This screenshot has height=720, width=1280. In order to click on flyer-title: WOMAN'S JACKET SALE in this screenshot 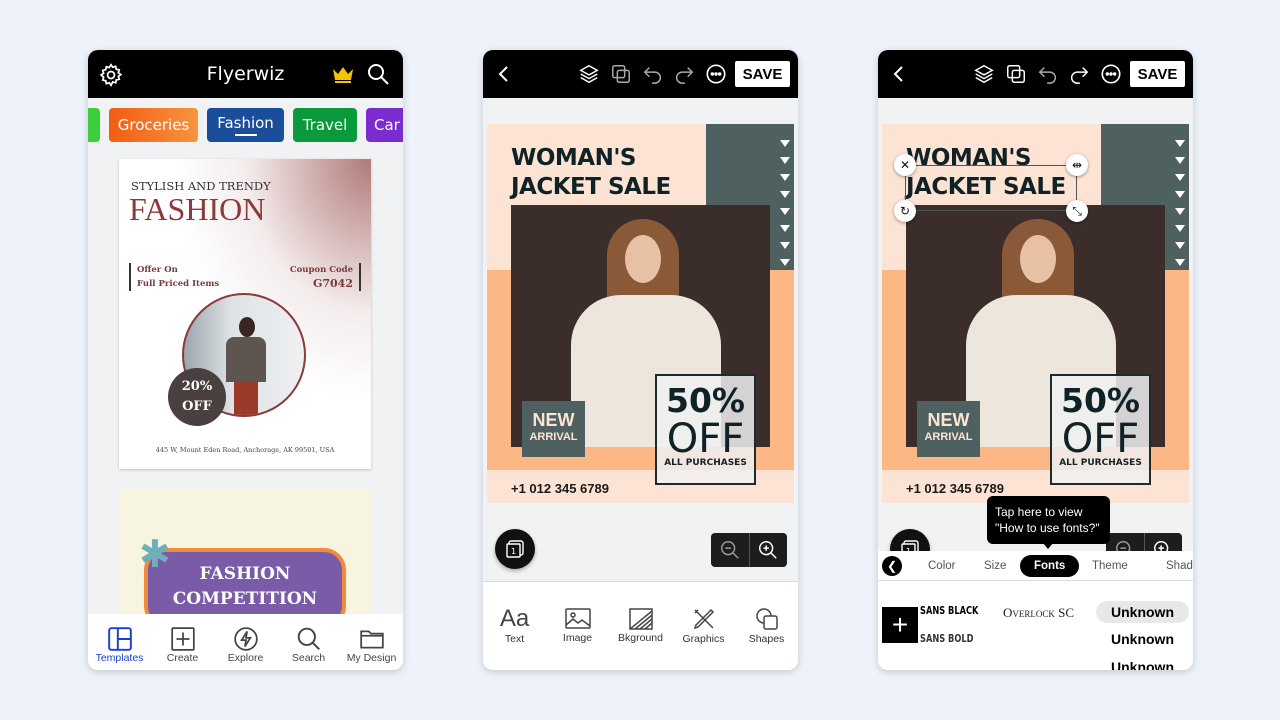, I will do `click(591, 173)`.